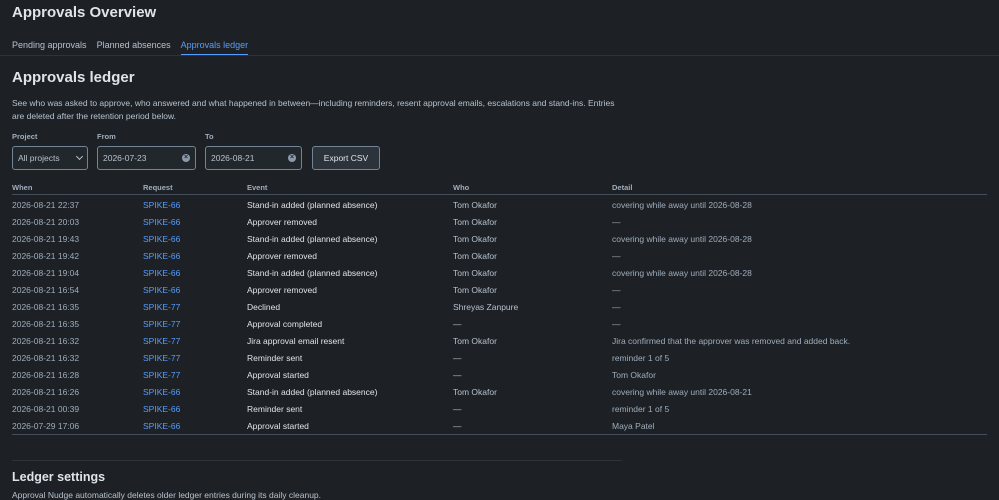  Describe the element at coordinates (49, 48) in the screenshot. I see `tab-pending-approvals: Pending approvals` at that location.